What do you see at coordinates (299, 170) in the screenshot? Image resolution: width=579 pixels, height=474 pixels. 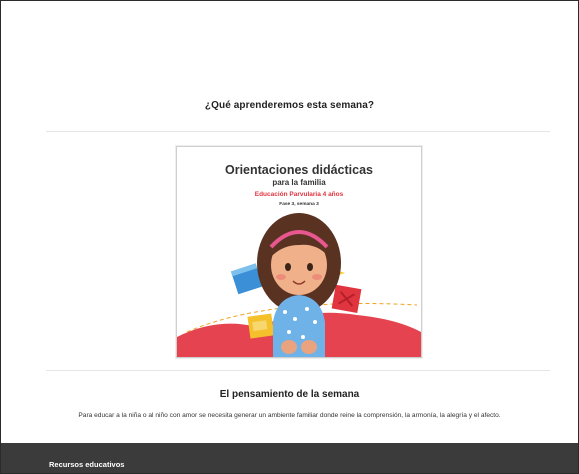 I see `cover-title: Orientaciones didácticas` at bounding box center [299, 170].